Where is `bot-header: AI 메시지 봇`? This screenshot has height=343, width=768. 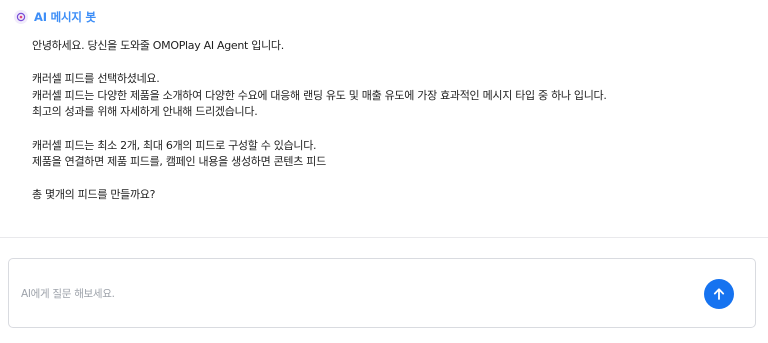
bot-header: AI 메시지 봇 is located at coordinates (55, 17).